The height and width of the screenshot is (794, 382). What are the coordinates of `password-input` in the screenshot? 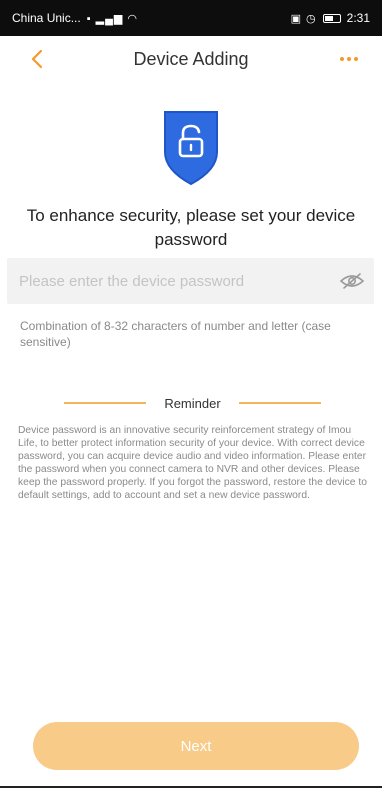 It's located at (168, 281).